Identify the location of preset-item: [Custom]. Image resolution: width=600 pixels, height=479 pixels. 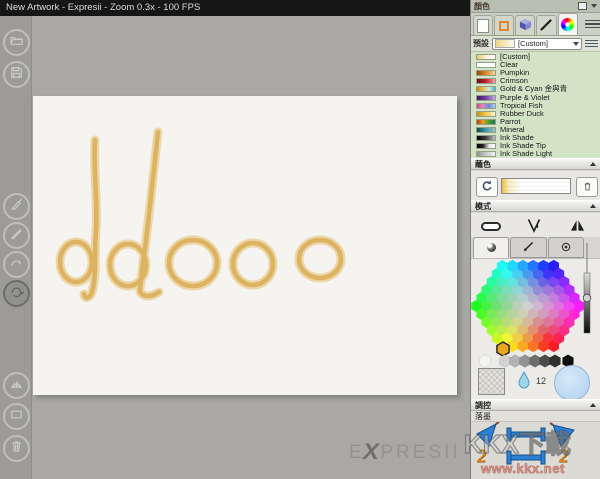
(535, 57).